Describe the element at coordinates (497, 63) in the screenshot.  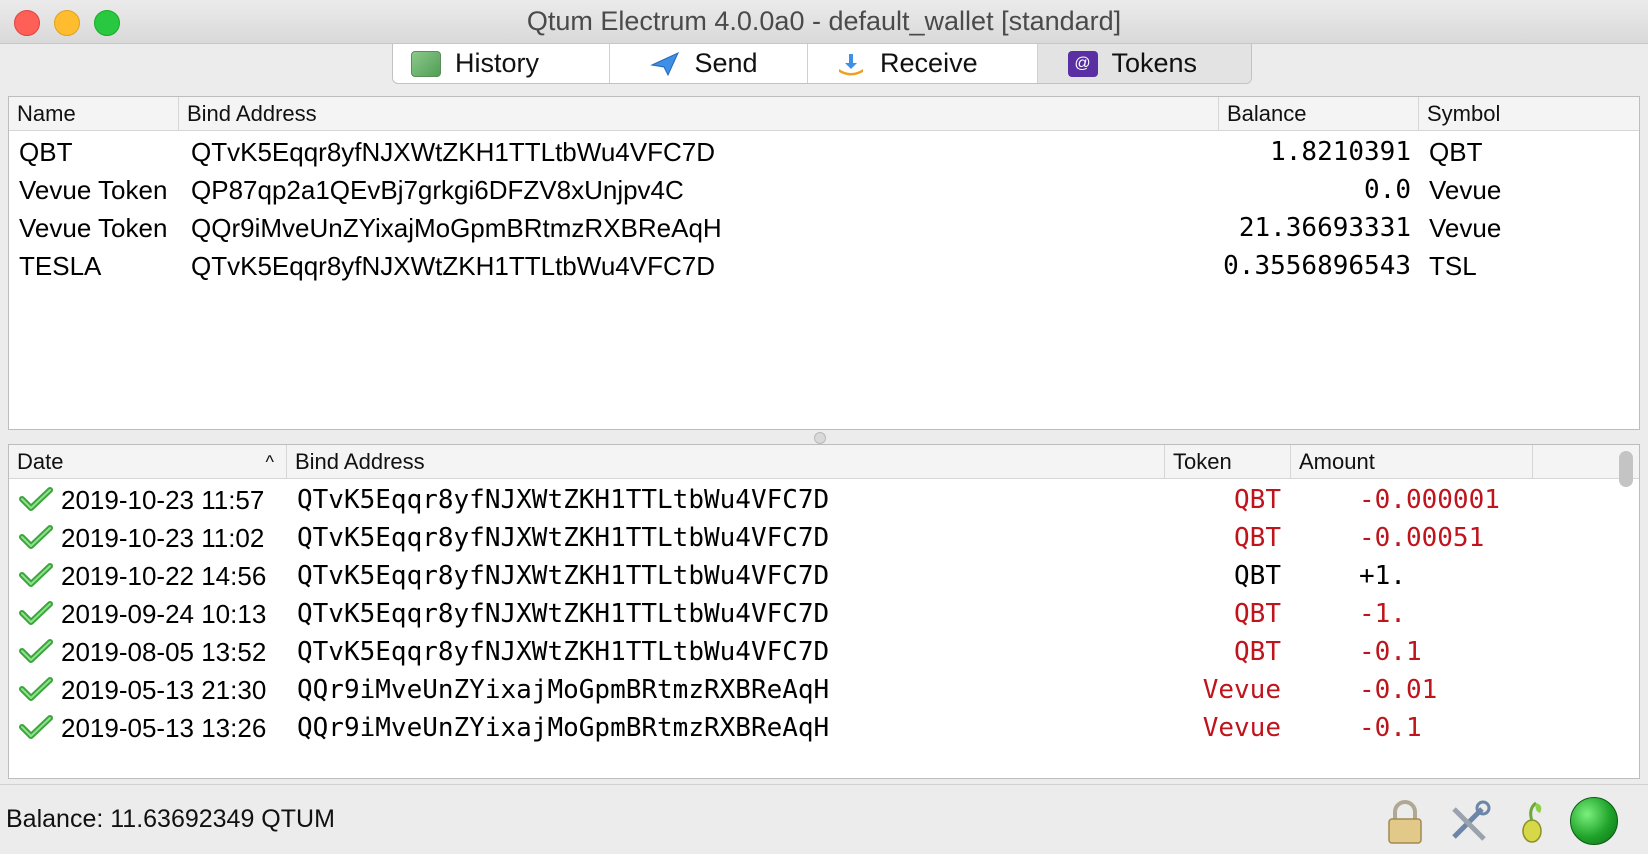
I see `tab-history-label: History` at that location.